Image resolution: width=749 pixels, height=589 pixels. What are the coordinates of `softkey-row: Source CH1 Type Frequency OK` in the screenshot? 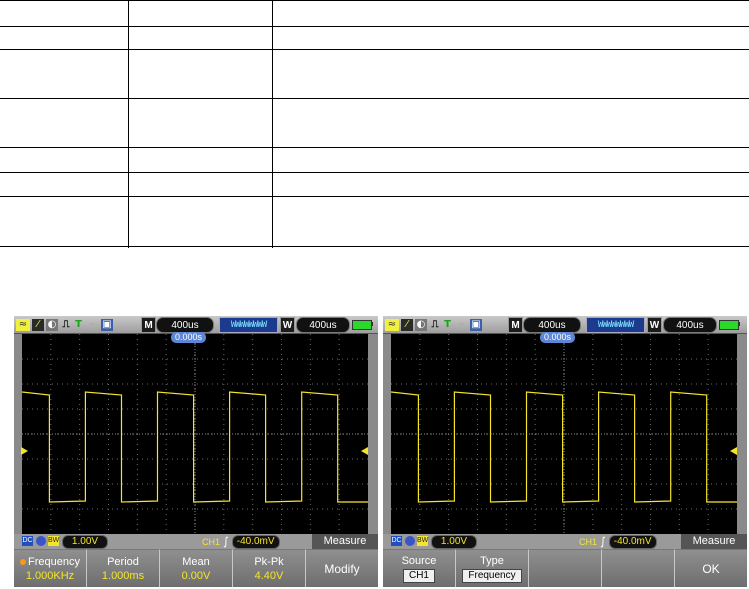 It's located at (565, 568).